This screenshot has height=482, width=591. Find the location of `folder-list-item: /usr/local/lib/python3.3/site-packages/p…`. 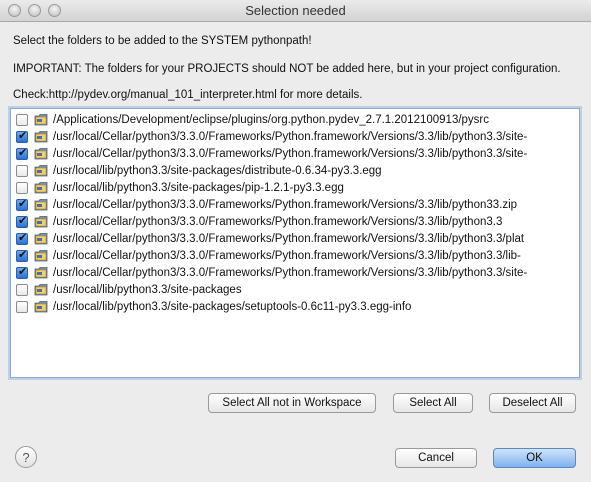

folder-list-item: /usr/local/lib/python3.3/site-packages/p… is located at coordinates (295, 187).